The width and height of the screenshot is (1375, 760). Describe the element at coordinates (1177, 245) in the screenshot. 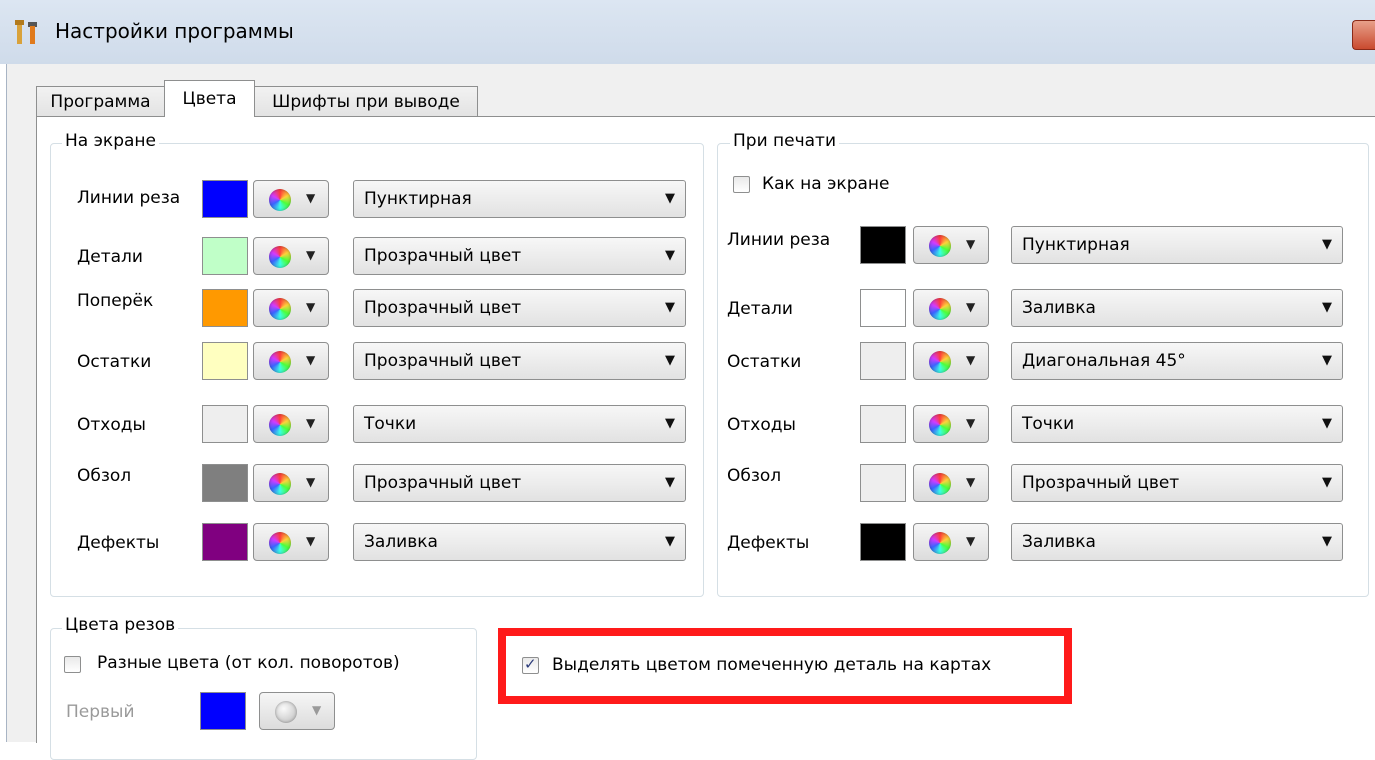

I see `print-row-0-style-select: Пунктирная ▼` at that location.